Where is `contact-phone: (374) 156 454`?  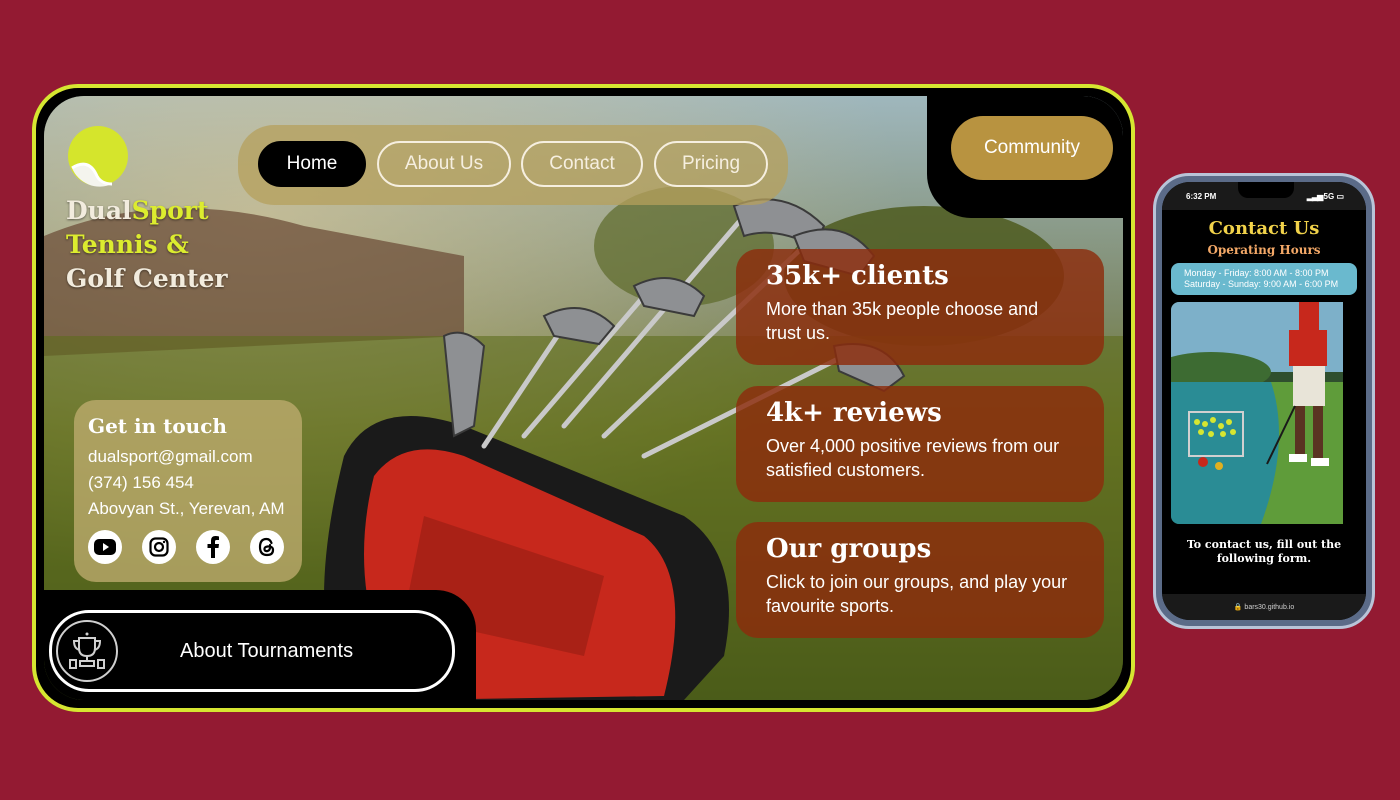 contact-phone: (374) 156 454 is located at coordinates (188, 483).